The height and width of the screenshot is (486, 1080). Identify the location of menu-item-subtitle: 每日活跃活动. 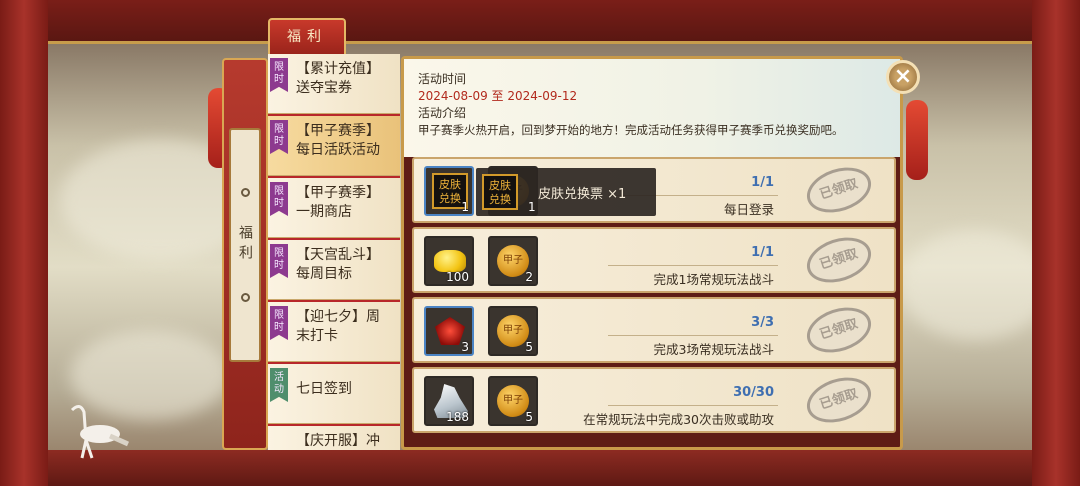
(338, 150).